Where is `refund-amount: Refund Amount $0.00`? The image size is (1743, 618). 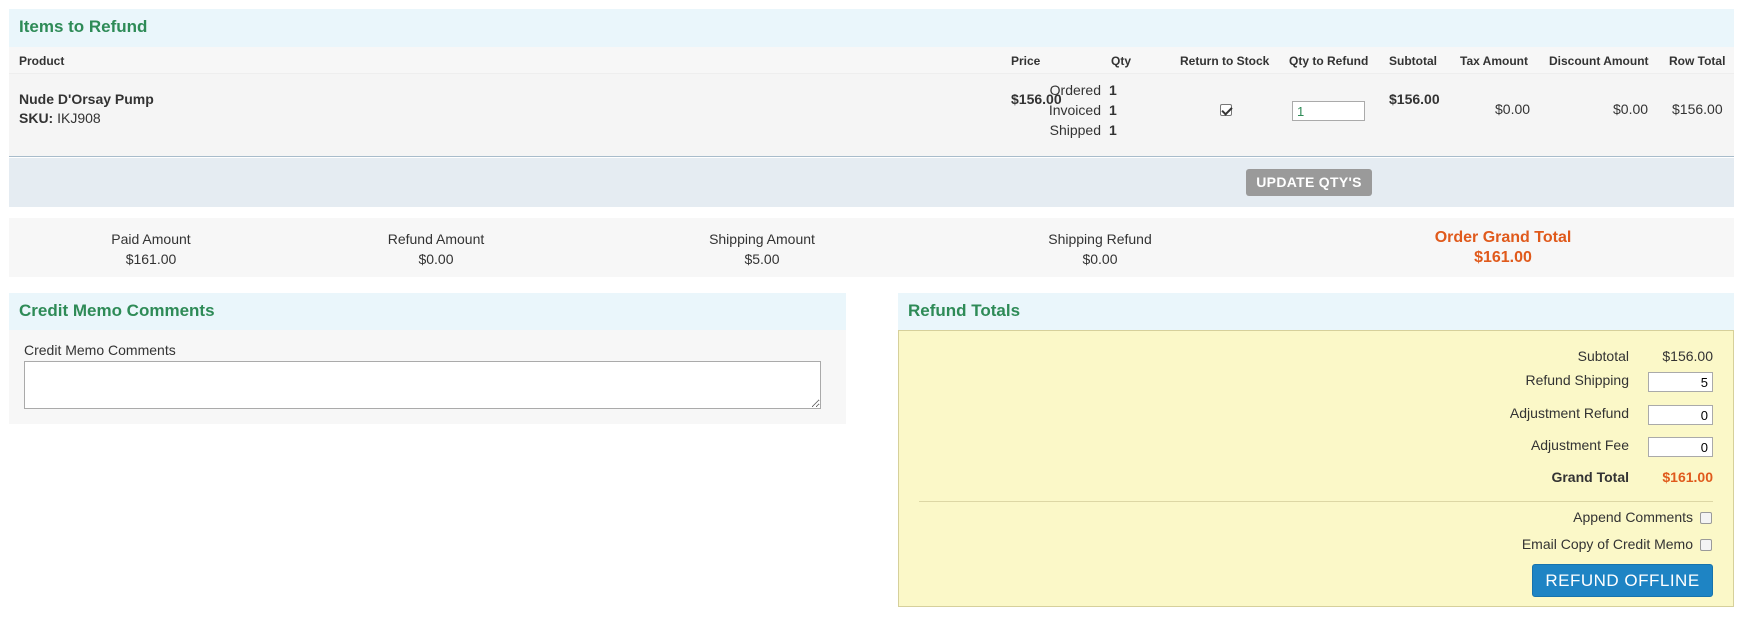 refund-amount: Refund Amount $0.00 is located at coordinates (436, 249).